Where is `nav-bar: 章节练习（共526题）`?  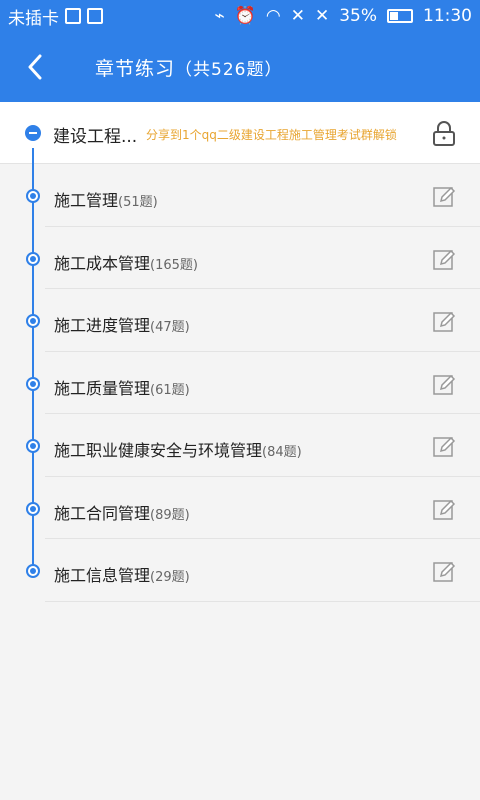
nav-bar: 章节练习（共526题） is located at coordinates (240, 67).